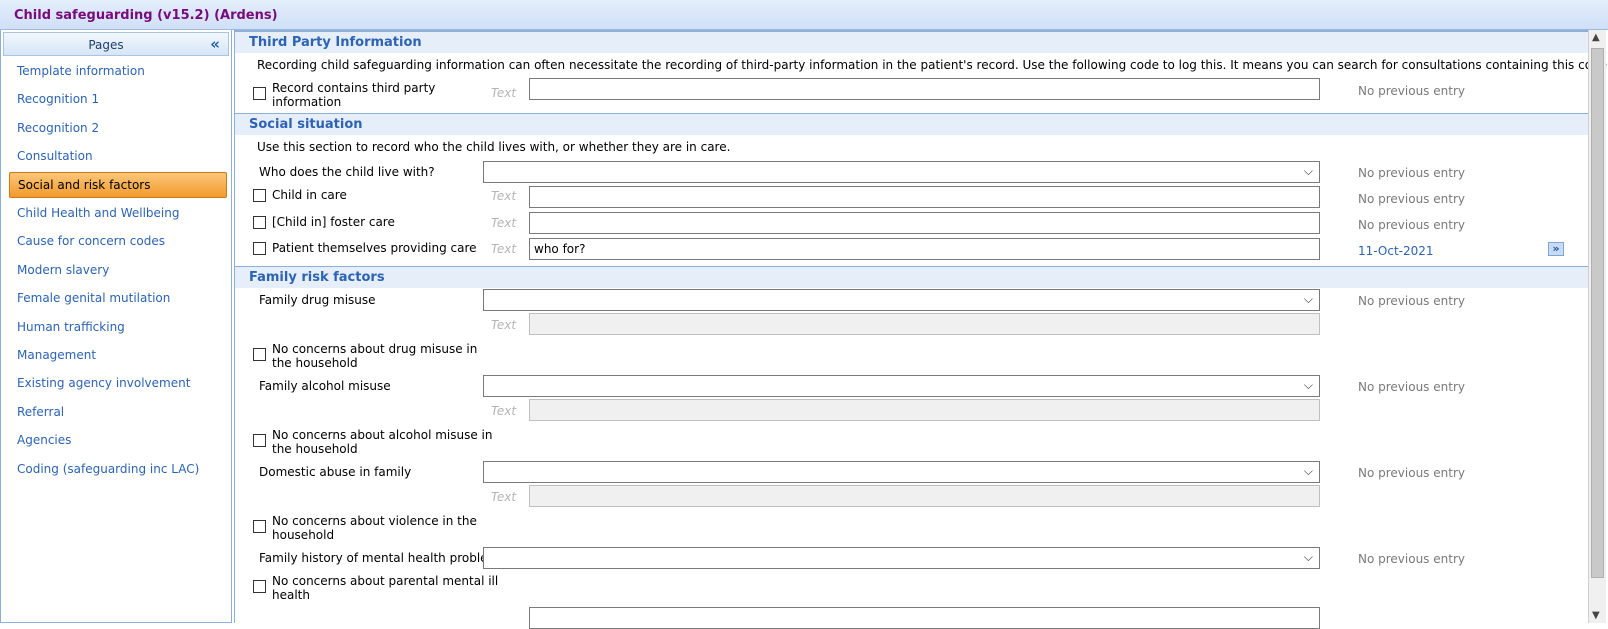 This screenshot has height=629, width=1608. I want to click on pages-header-label: Pages, so click(106, 45).